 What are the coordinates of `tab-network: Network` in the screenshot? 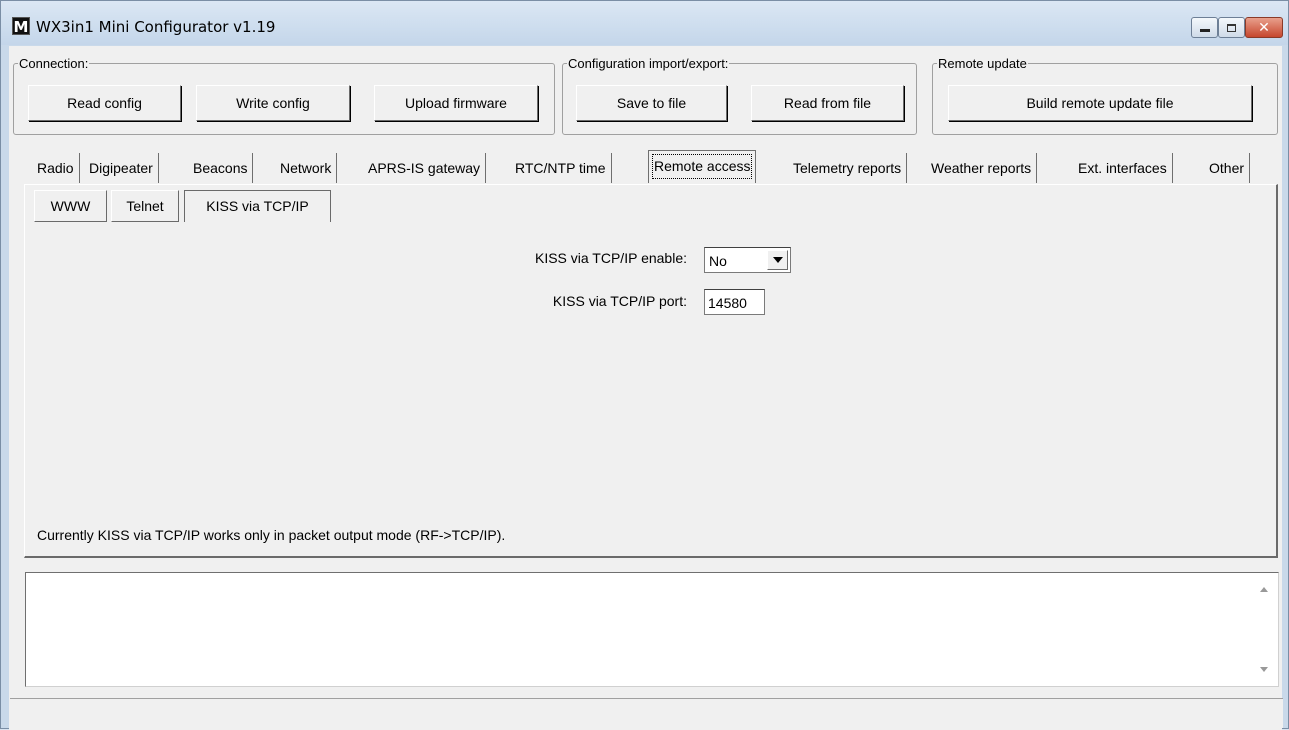 It's located at (306, 168).